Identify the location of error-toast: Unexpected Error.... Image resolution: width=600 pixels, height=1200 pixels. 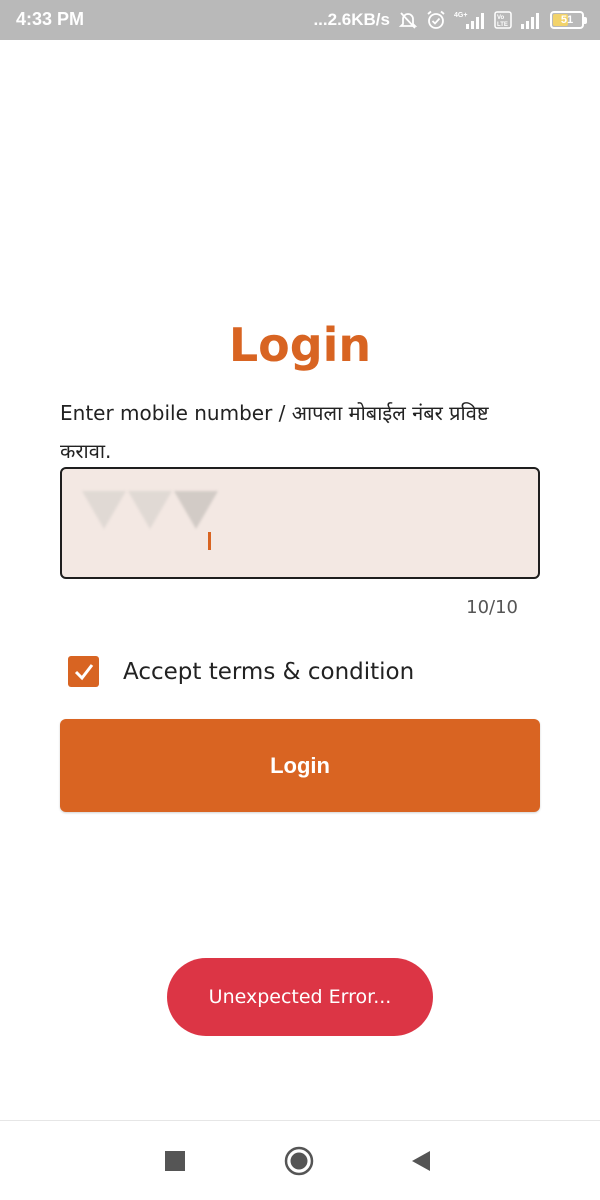
(300, 997).